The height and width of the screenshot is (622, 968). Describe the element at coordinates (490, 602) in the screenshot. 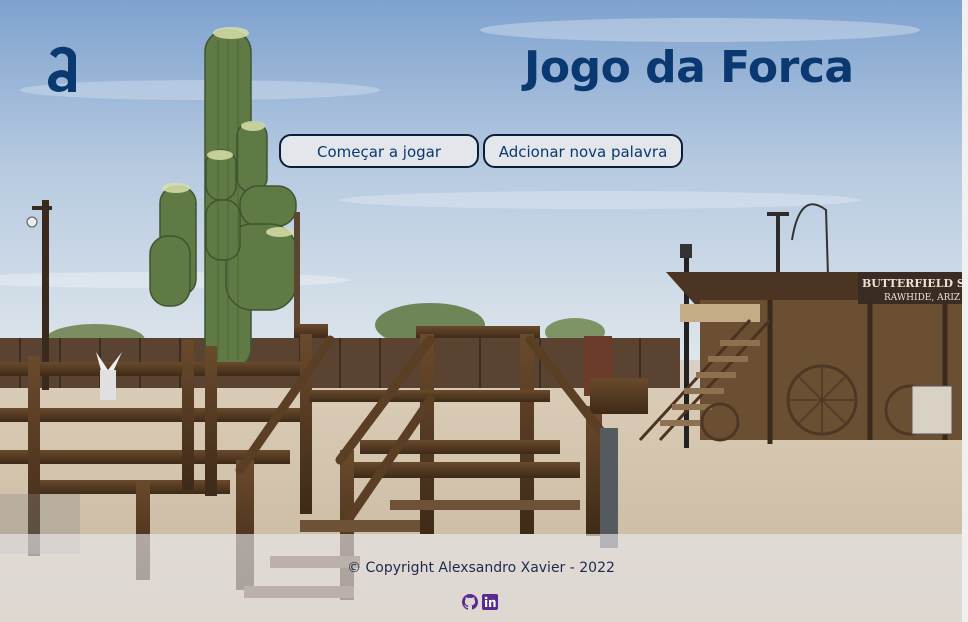

I see `linkedin-icon` at that location.